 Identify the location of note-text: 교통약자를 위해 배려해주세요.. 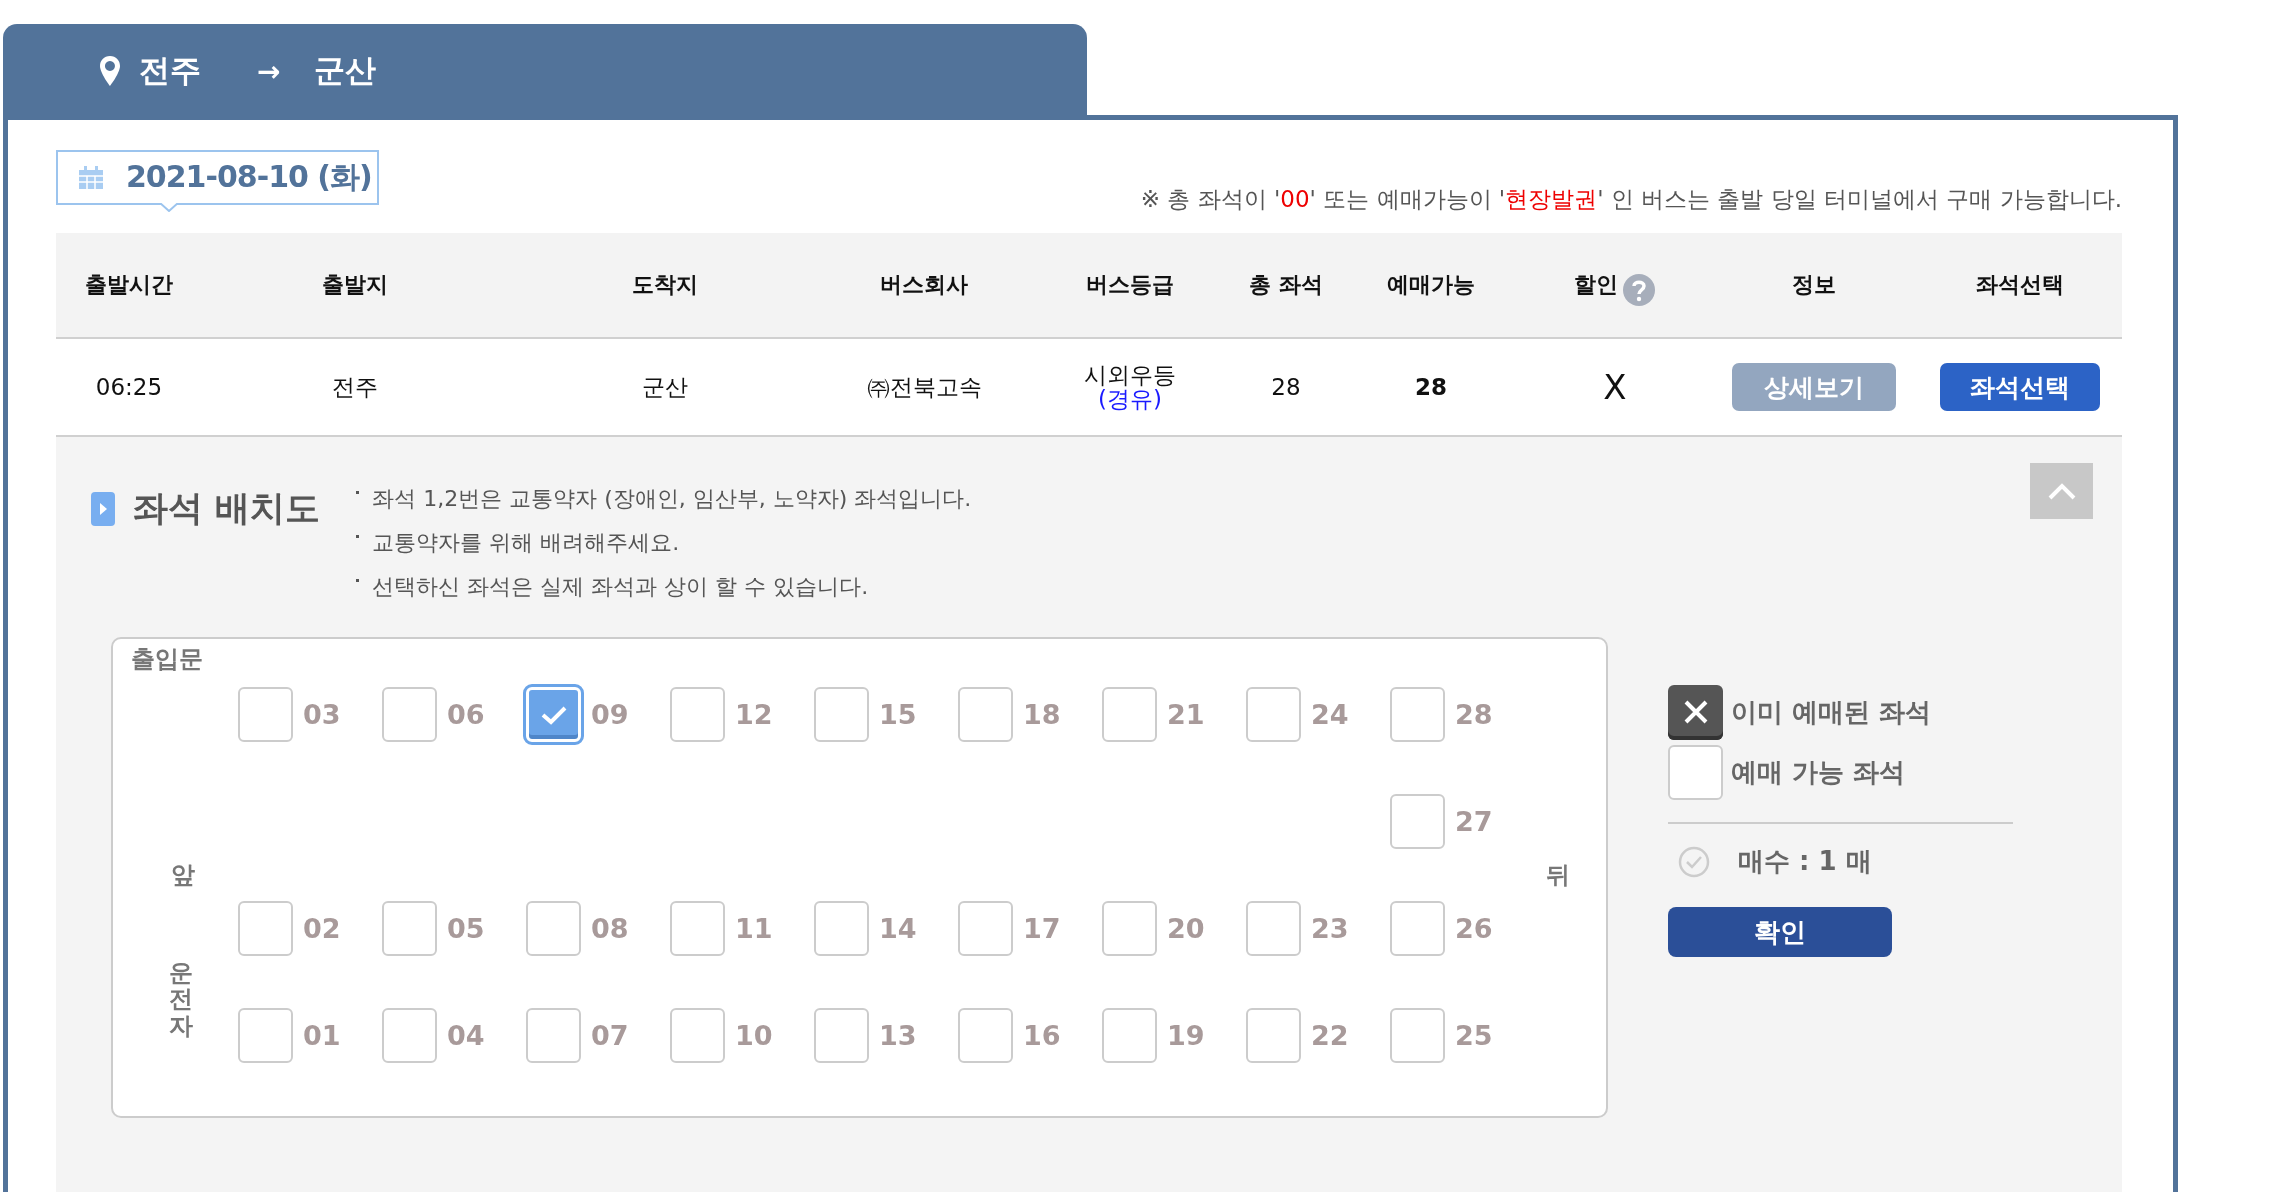
(664, 543).